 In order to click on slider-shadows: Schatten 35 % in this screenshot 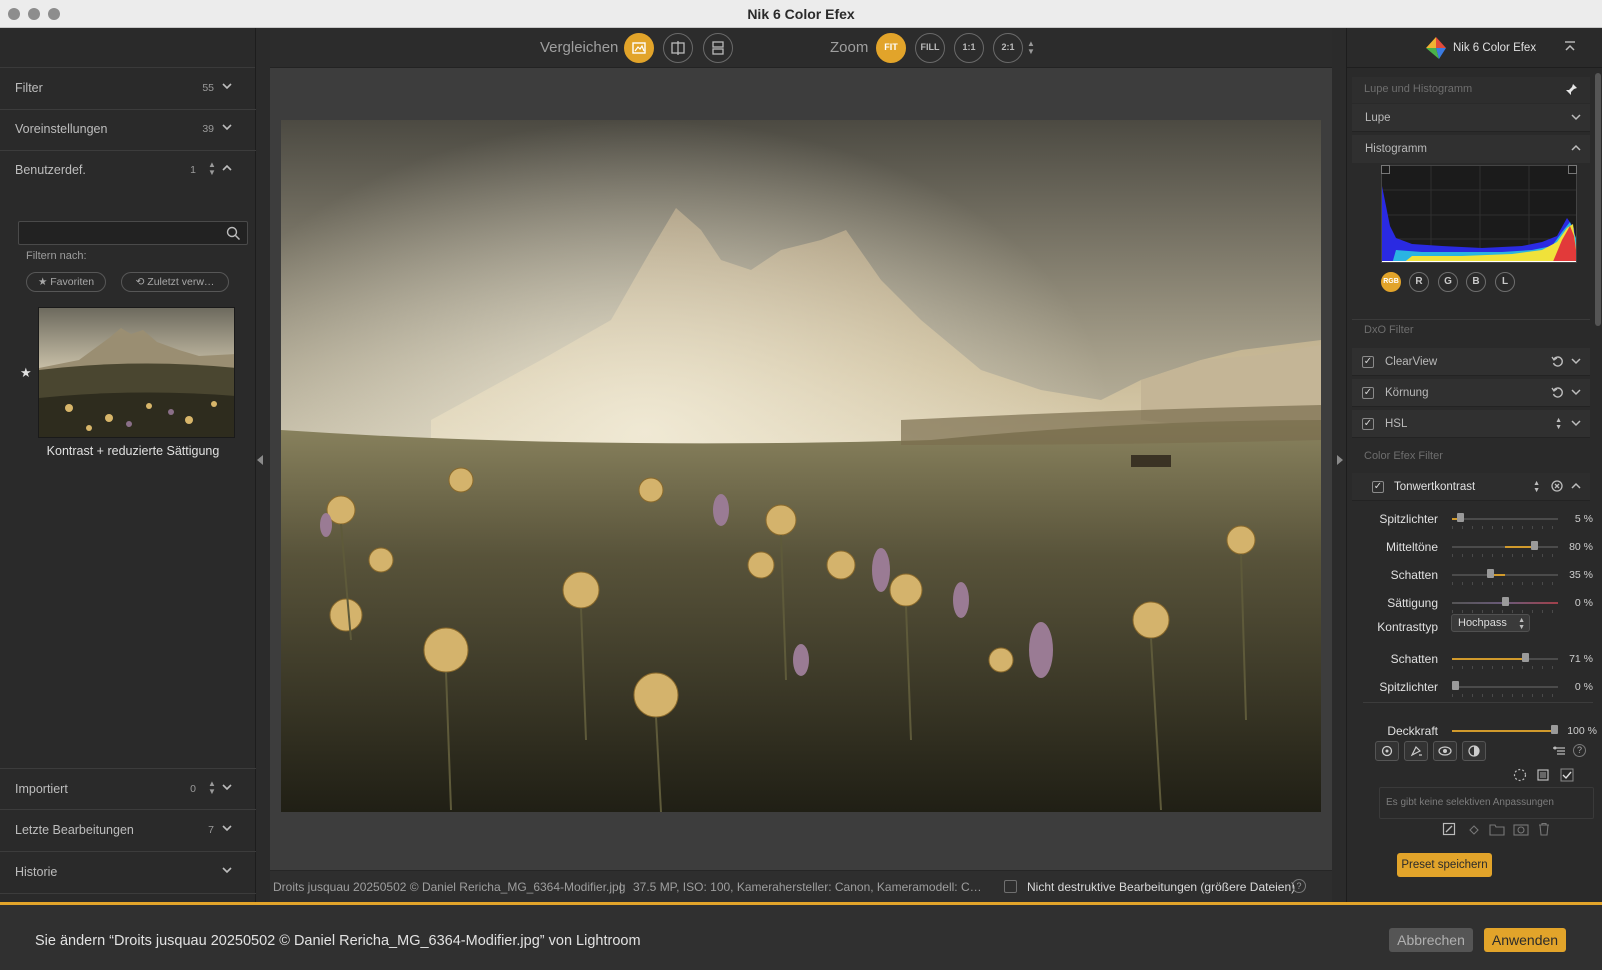, I will do `click(1474, 575)`.